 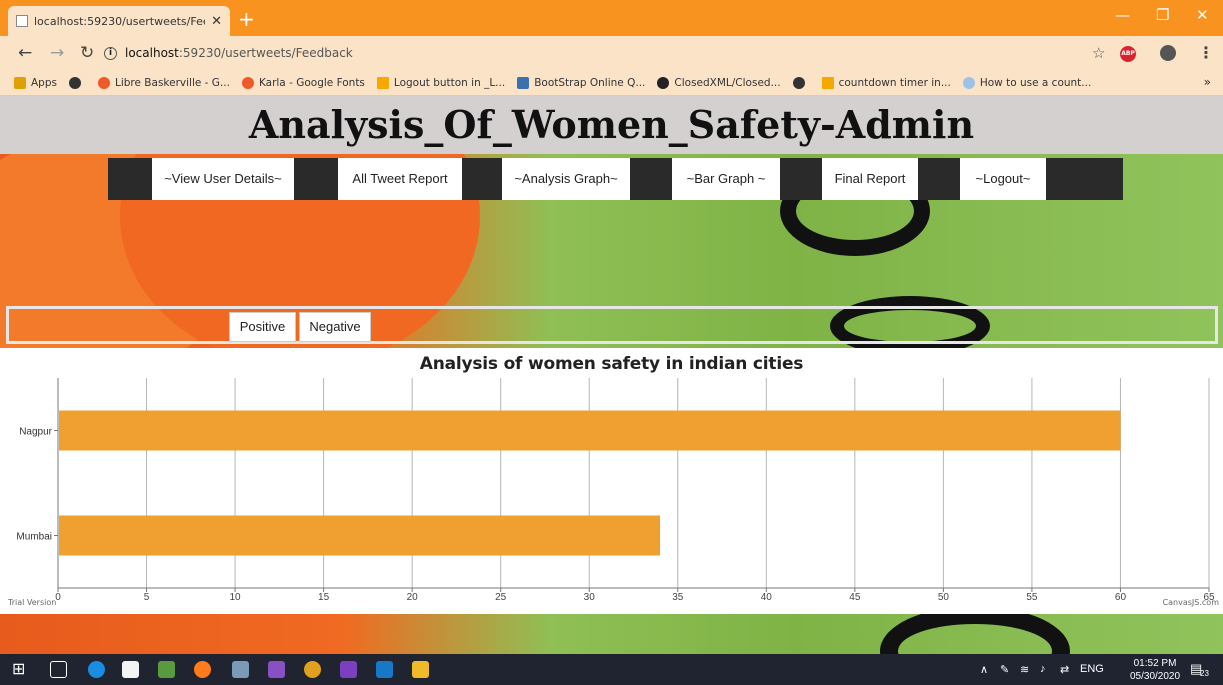 I want to click on clock-time: 01:52 PM, so click(x=1155, y=663).